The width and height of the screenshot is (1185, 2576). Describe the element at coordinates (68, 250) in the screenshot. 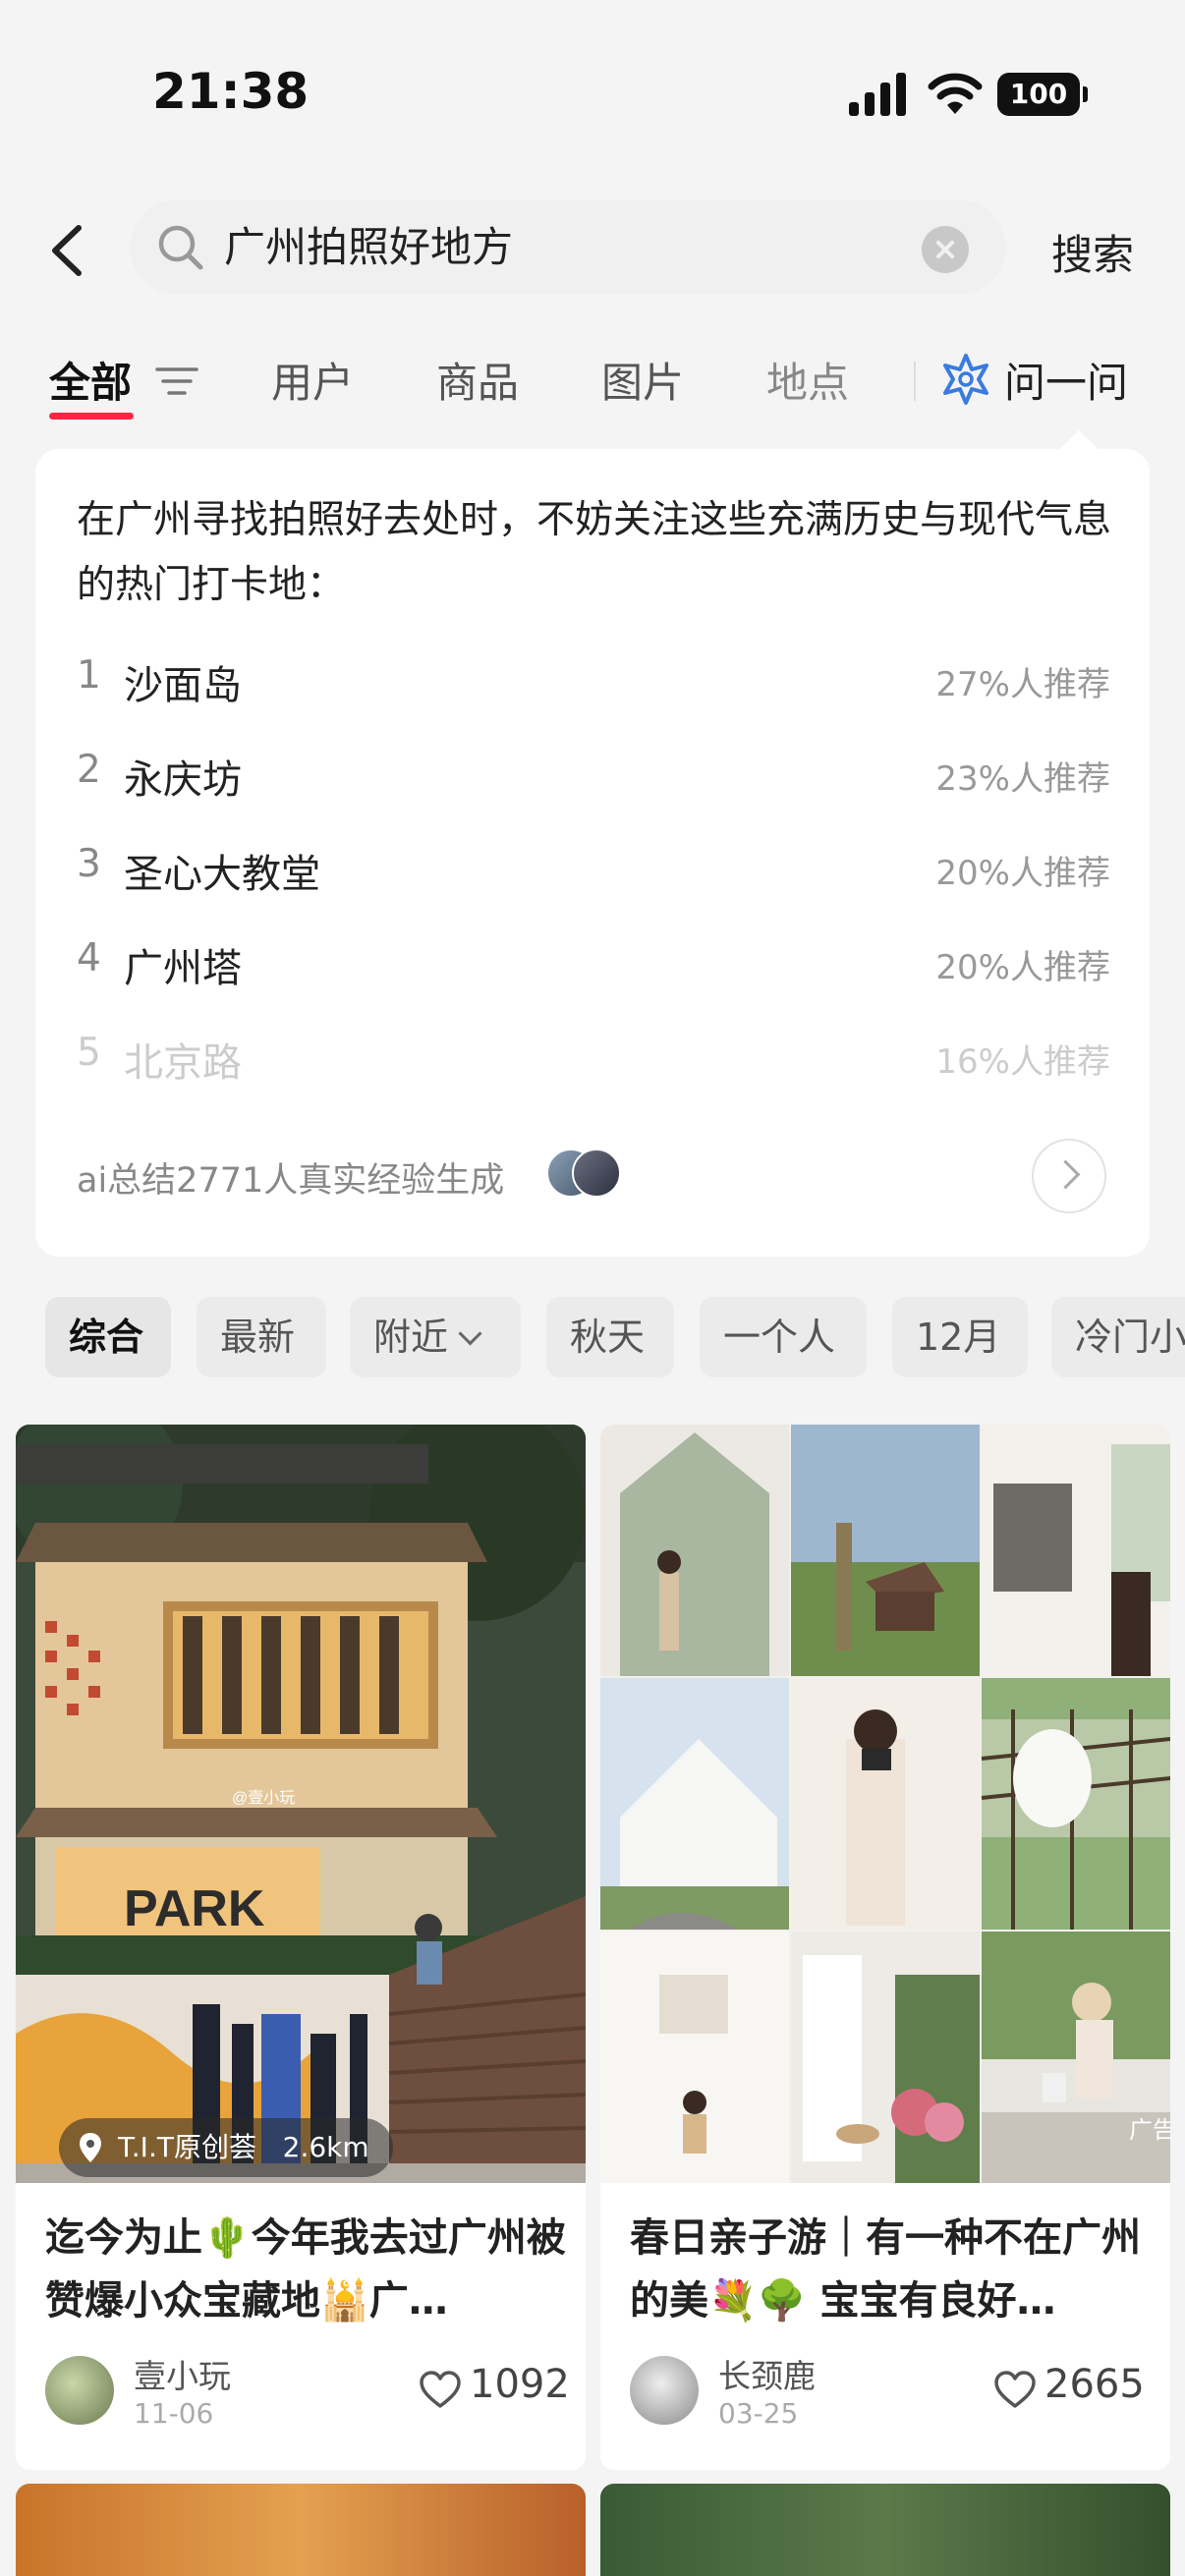

I see `back-button` at that location.